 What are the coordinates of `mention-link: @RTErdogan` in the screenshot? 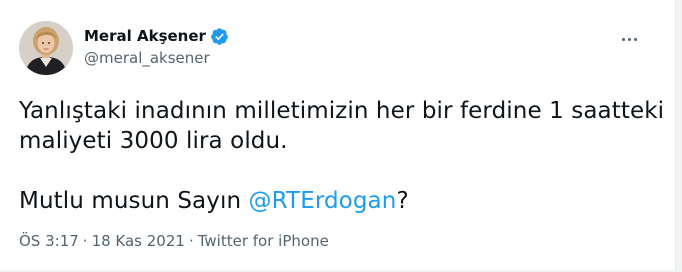 It's located at (323, 201).